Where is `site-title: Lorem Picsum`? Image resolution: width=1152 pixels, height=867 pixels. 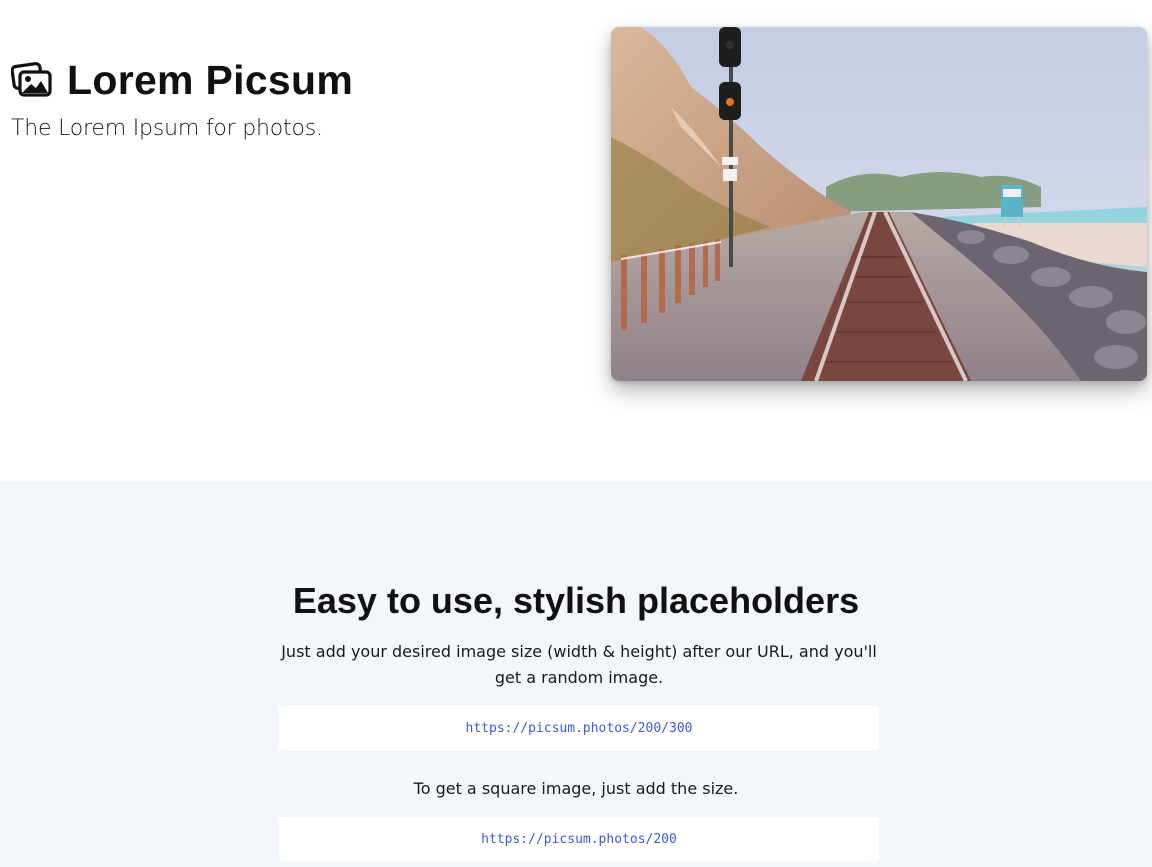
site-title: Lorem Picsum is located at coordinates (210, 80).